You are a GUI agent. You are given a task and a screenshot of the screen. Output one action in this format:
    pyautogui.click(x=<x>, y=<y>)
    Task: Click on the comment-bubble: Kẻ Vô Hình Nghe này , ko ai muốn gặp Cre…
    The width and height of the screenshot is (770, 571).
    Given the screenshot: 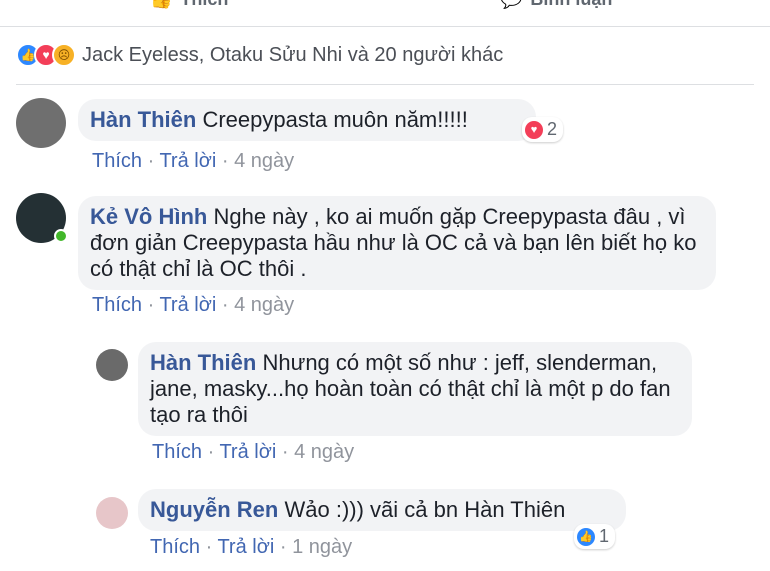 What is the action you would take?
    pyautogui.click(x=397, y=243)
    